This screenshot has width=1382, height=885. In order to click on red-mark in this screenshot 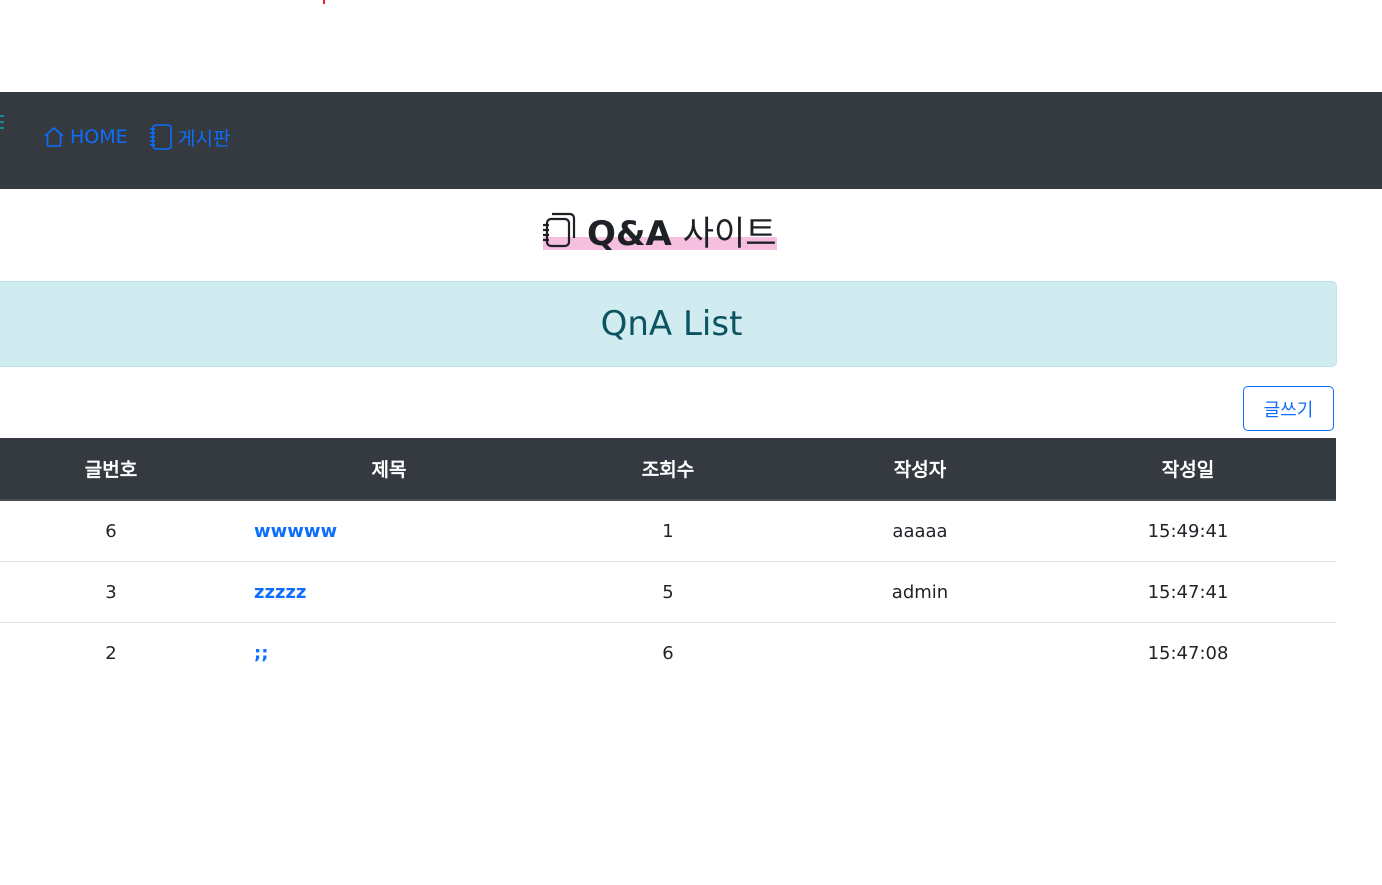, I will do `click(324, 2)`.